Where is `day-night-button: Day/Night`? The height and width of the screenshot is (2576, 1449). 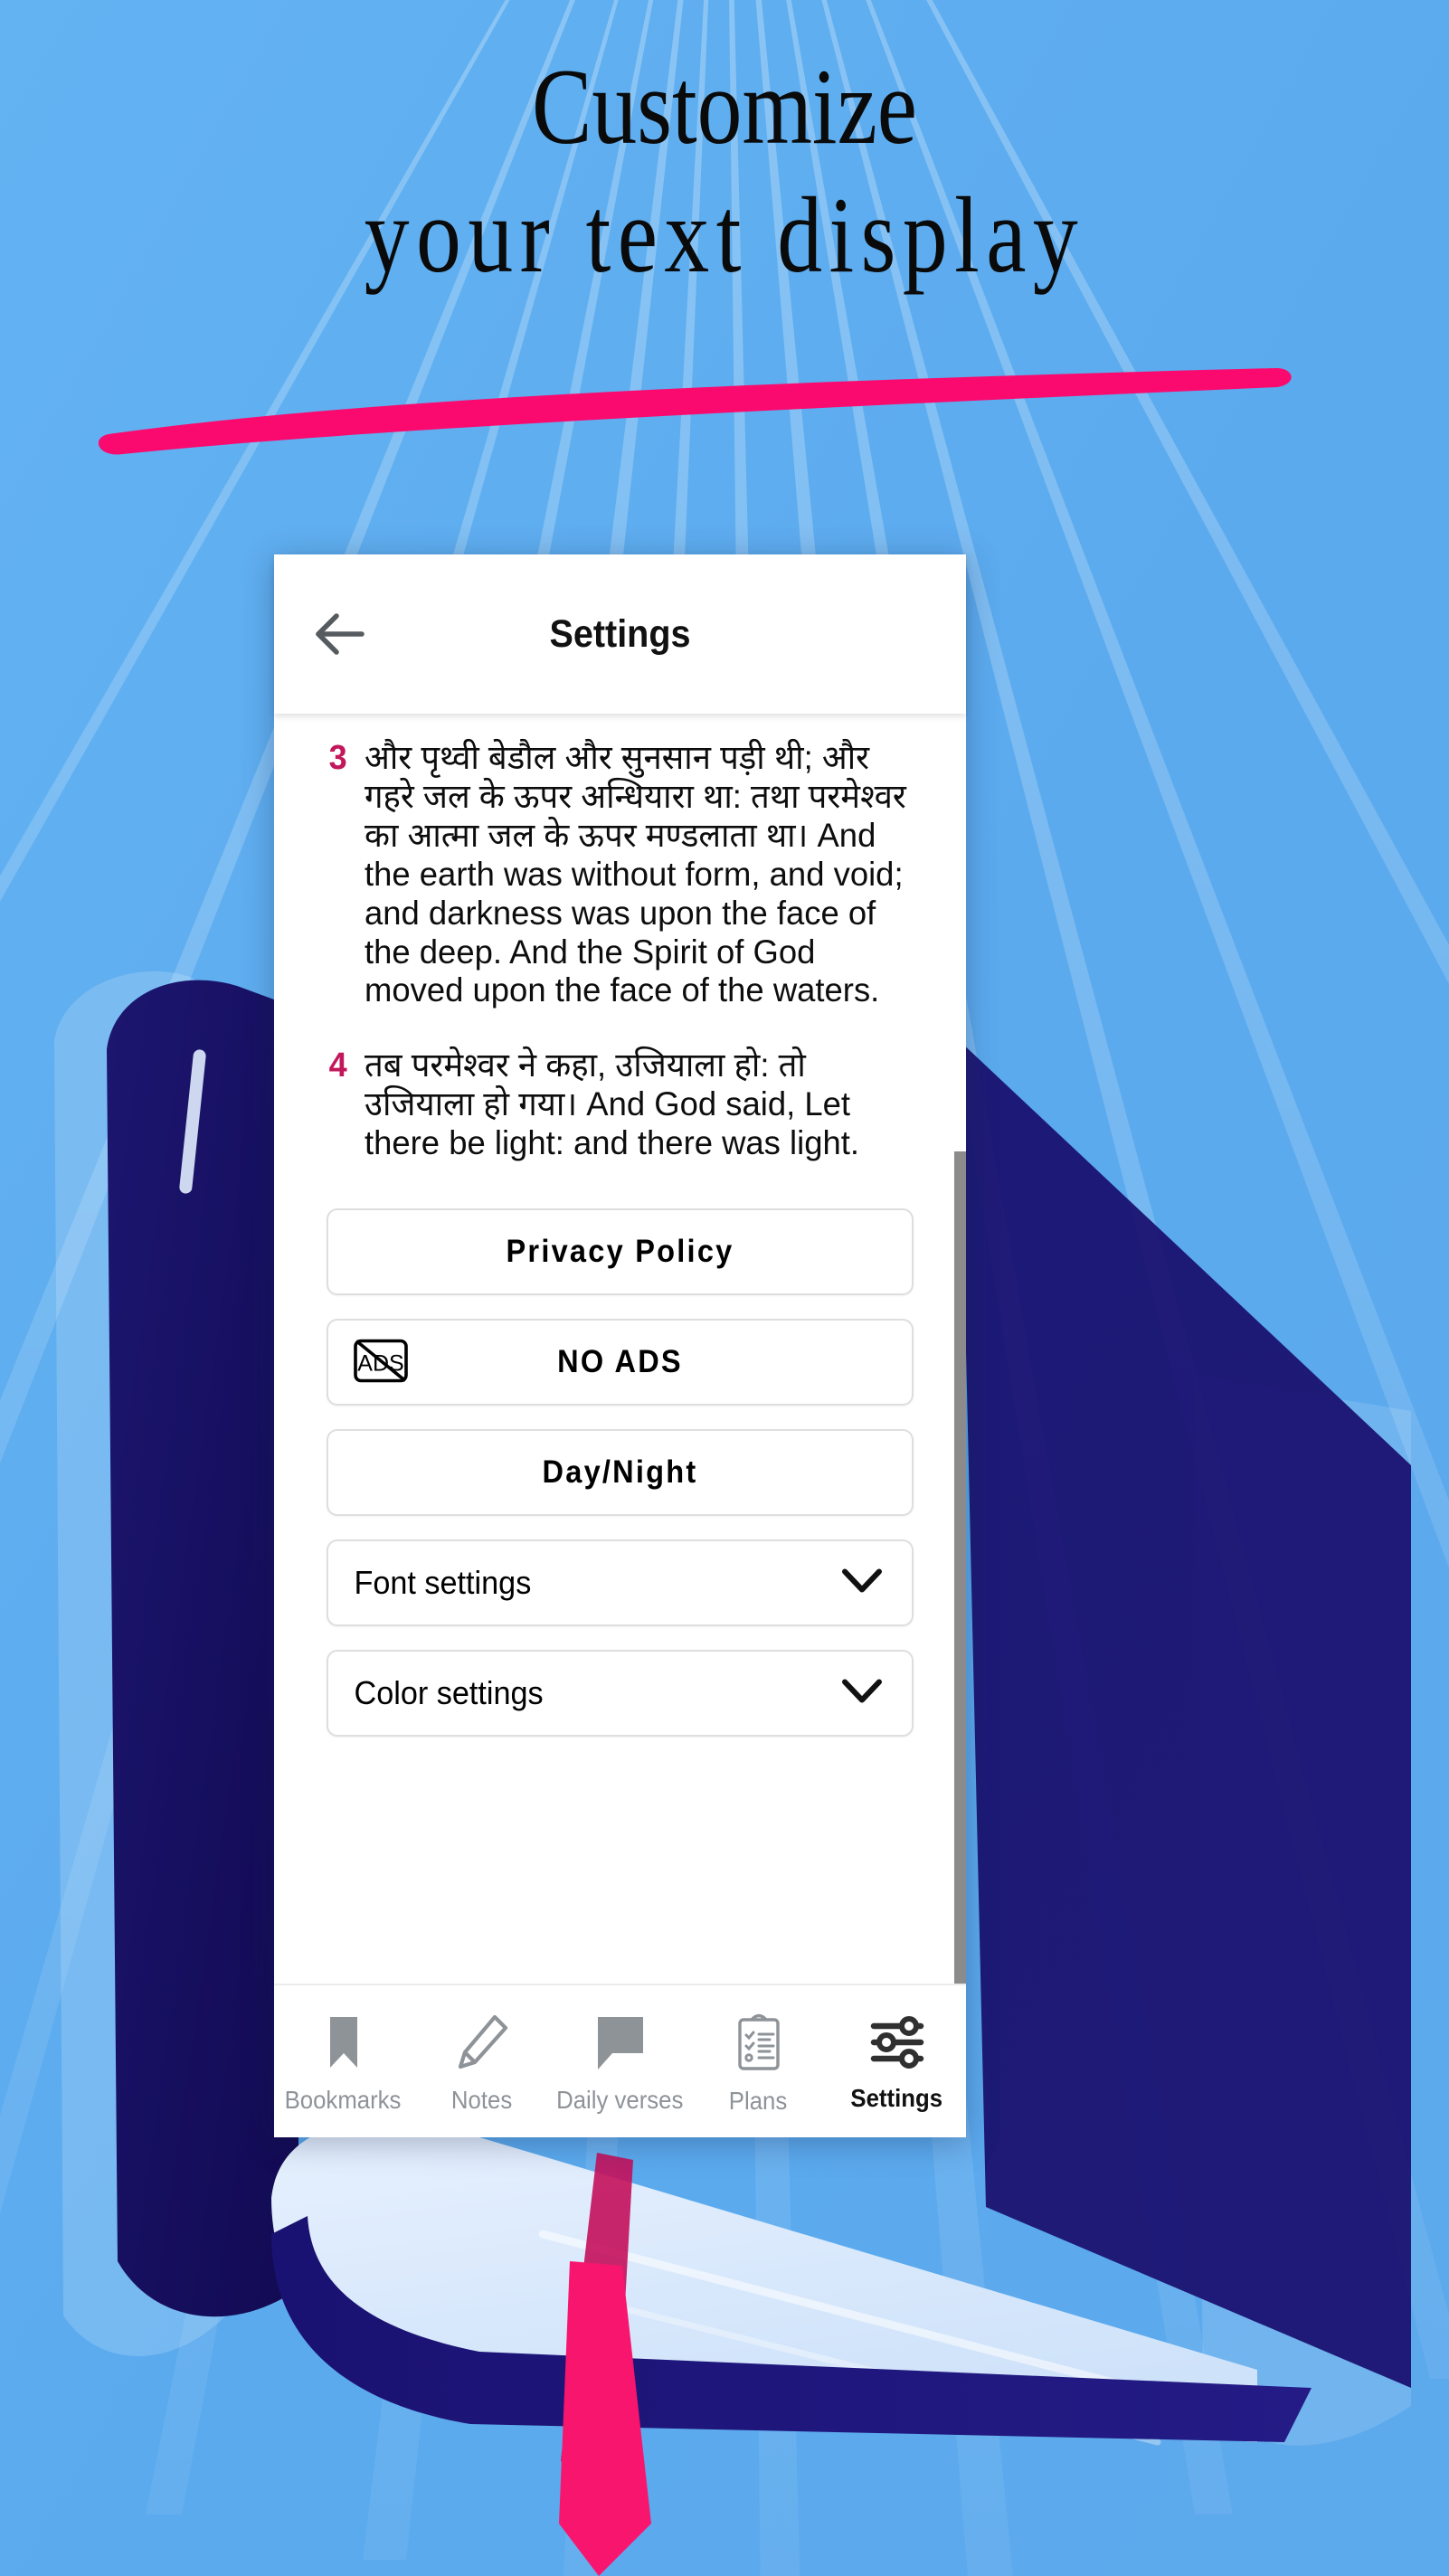
day-night-button: Day/Night is located at coordinates (621, 1473).